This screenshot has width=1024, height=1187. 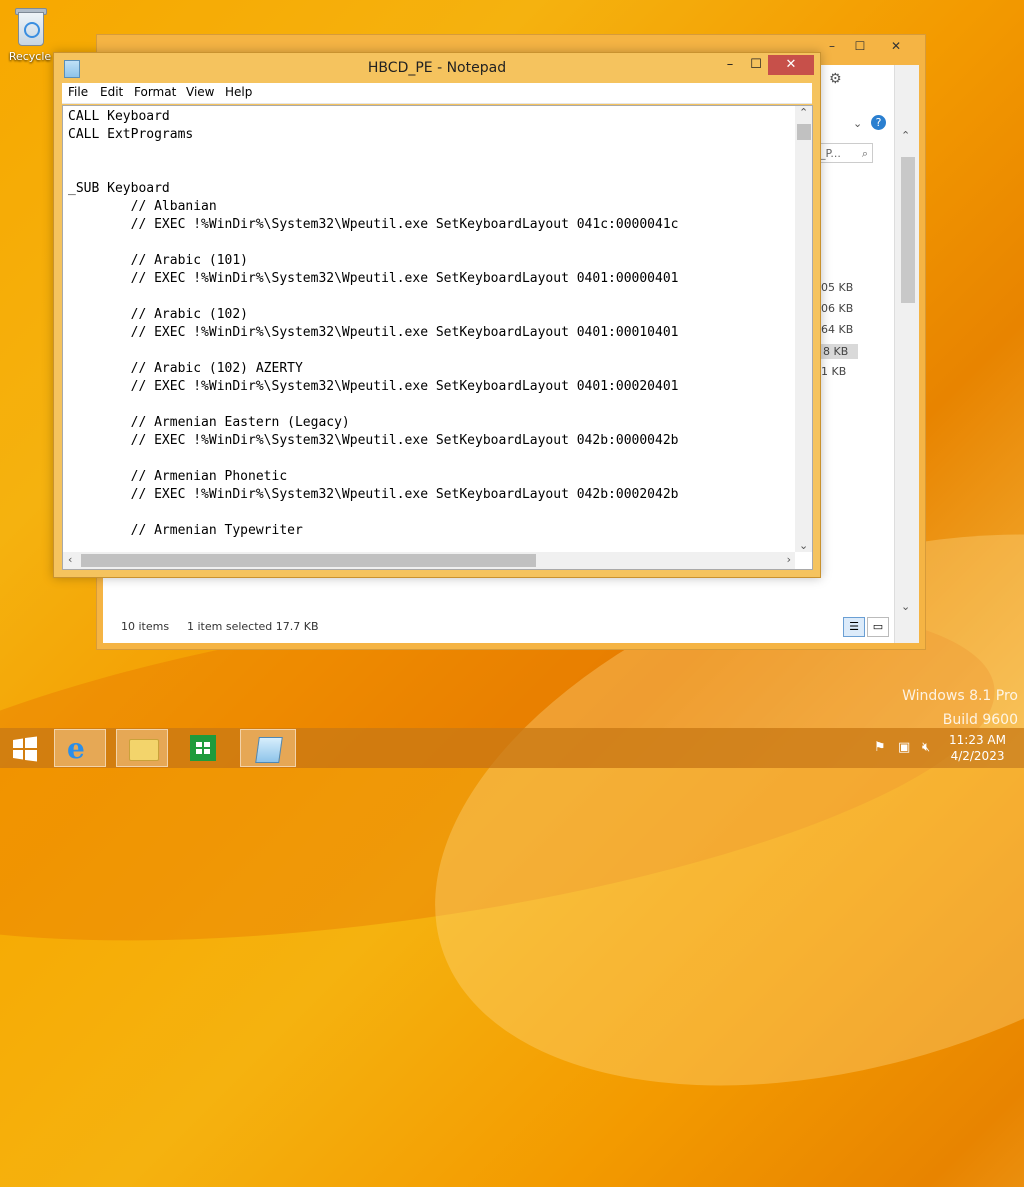 I want to click on taskbar: e ⚑ ▣ 🔇︎ 11:23 AM 4/2/2023, so click(x=512, y=748).